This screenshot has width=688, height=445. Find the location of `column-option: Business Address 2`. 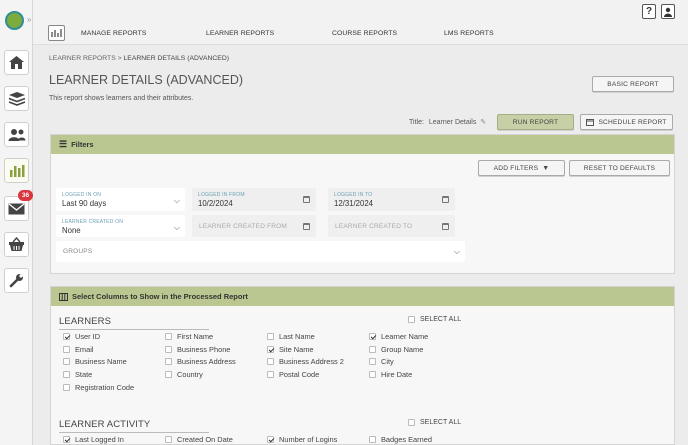

column-option: Business Address 2 is located at coordinates (305, 361).